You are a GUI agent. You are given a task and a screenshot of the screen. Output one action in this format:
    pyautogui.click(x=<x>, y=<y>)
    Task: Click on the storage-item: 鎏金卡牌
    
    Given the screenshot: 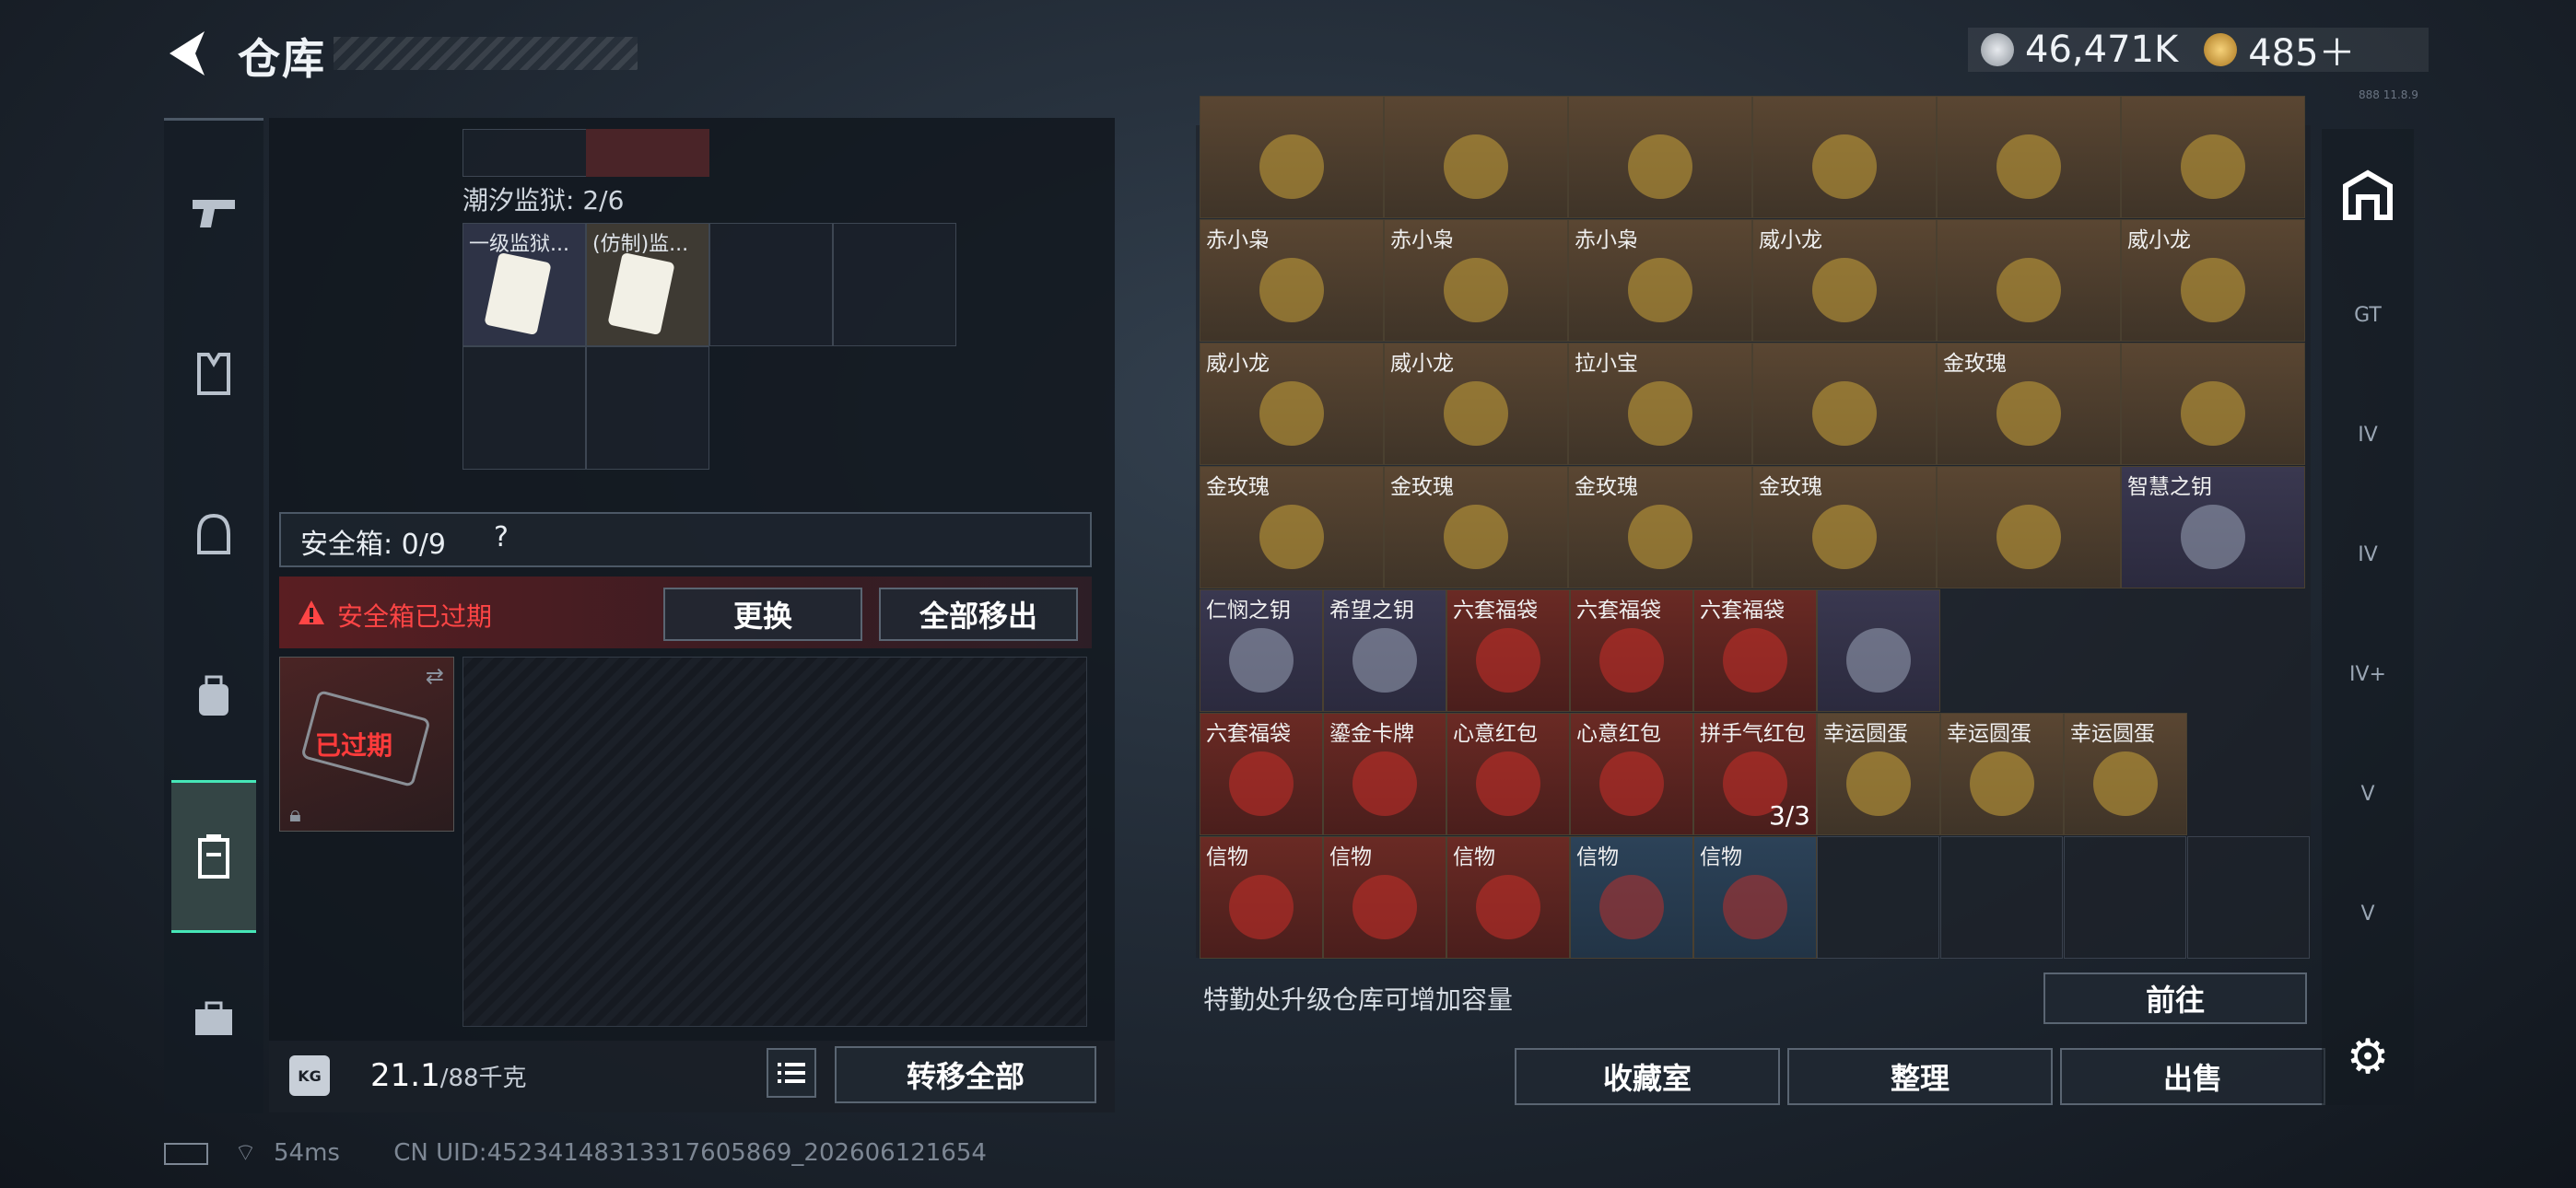 What is the action you would take?
    pyautogui.click(x=1384, y=774)
    